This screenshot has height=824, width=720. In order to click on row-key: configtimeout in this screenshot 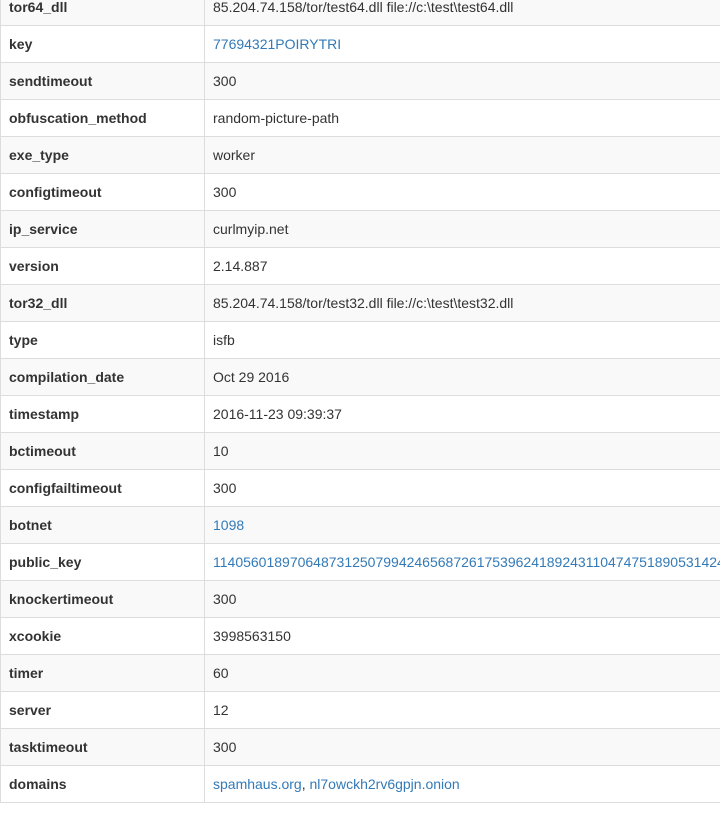, I will do `click(102, 192)`.